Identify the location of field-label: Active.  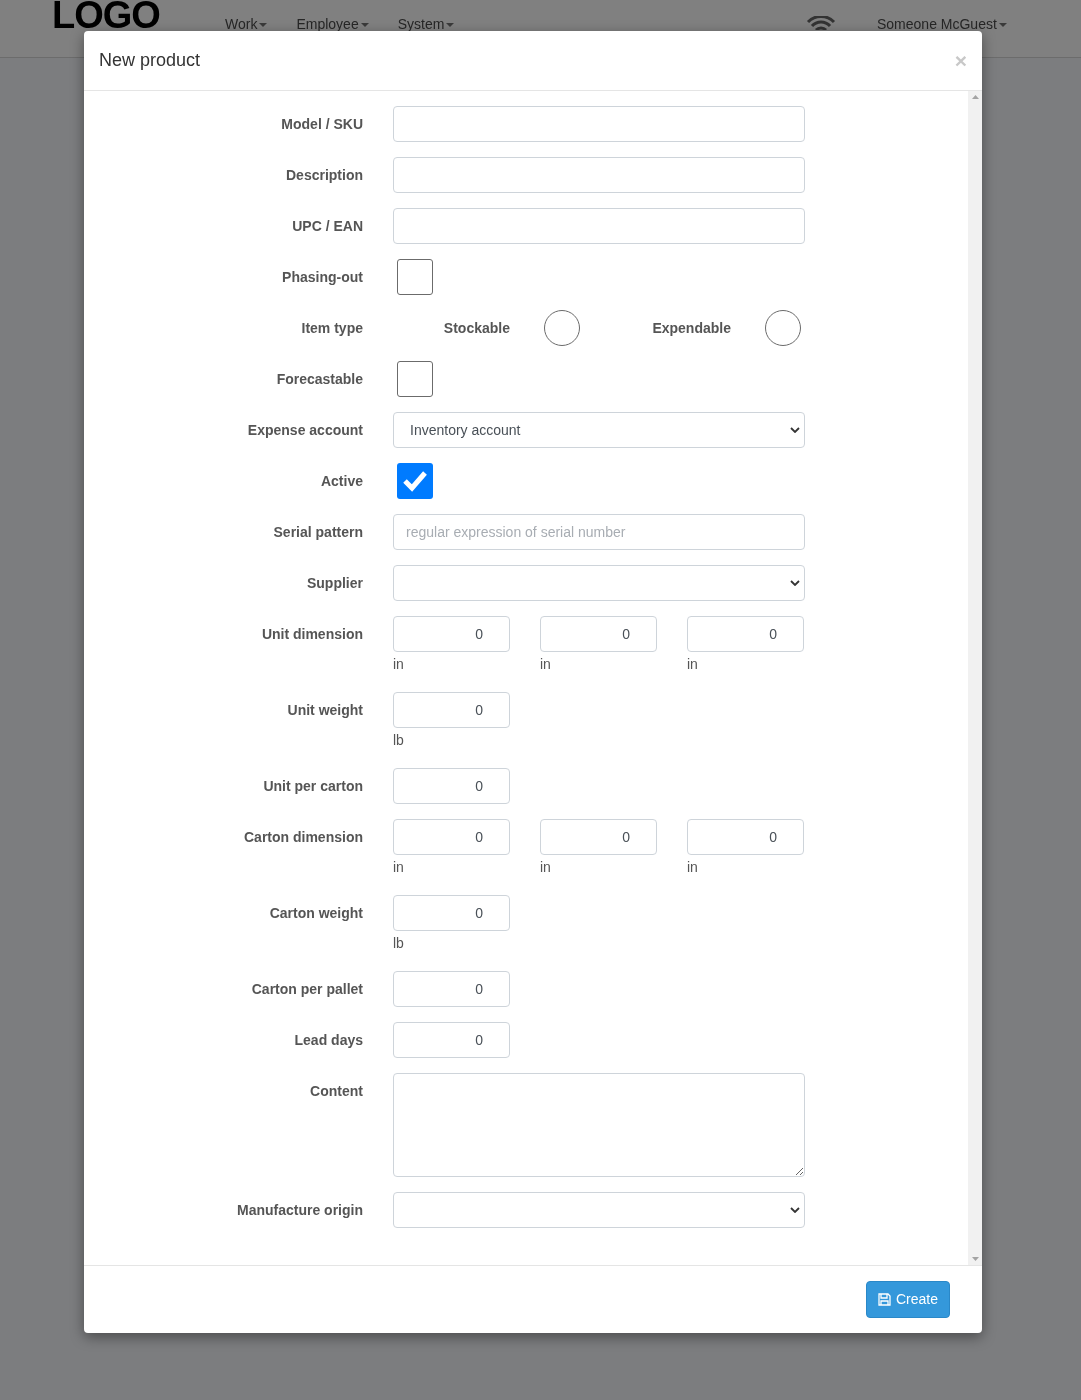
(341, 481).